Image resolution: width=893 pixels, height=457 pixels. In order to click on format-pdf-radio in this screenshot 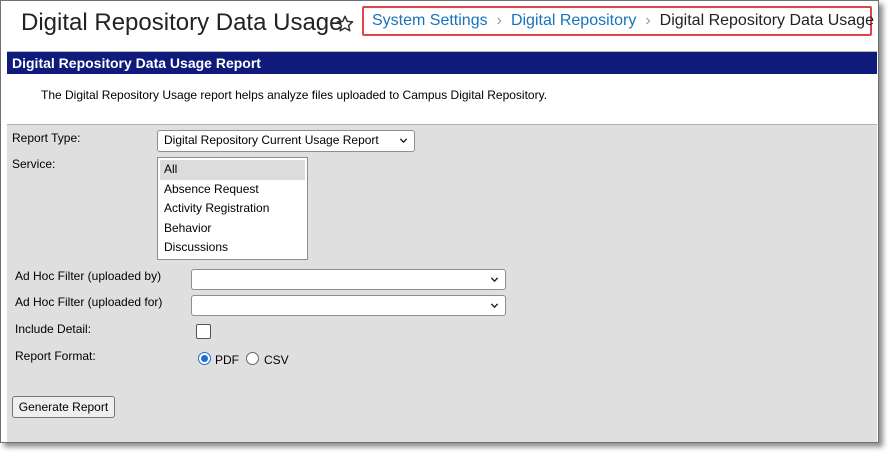, I will do `click(204, 358)`.